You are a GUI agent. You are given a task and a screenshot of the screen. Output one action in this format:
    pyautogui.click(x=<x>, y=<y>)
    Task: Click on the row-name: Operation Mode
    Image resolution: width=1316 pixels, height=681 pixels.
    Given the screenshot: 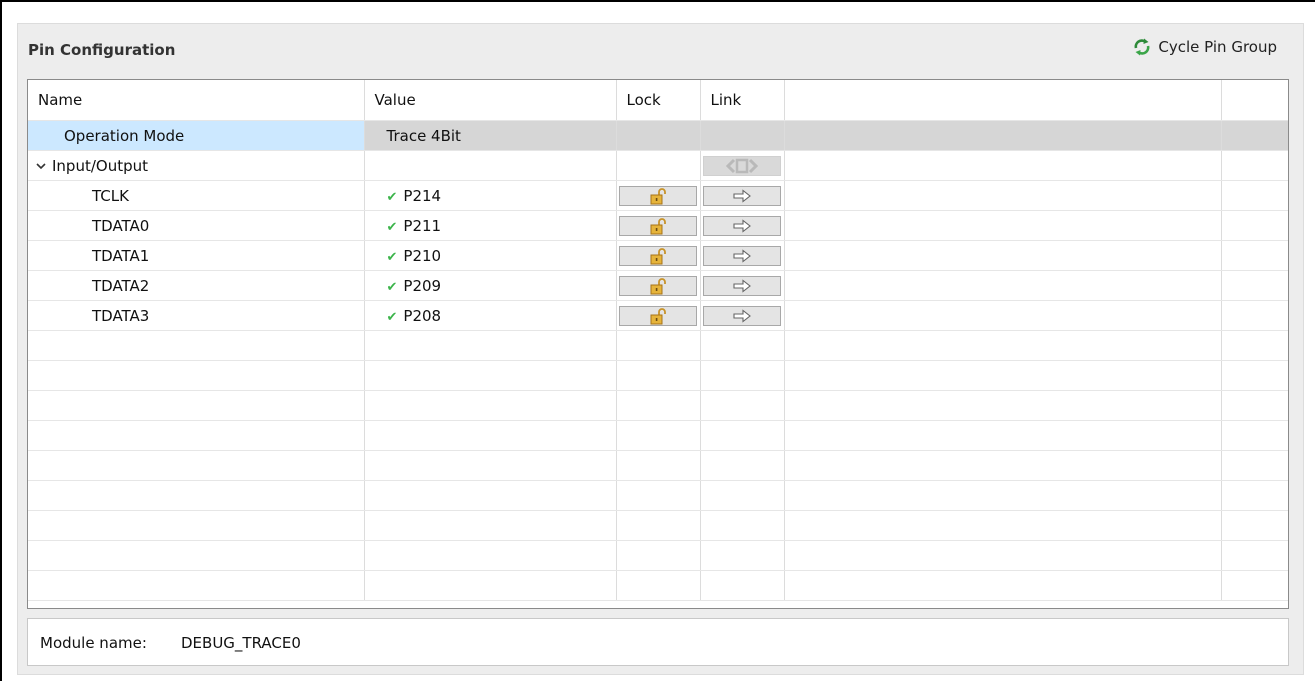 What is the action you would take?
    pyautogui.click(x=124, y=135)
    